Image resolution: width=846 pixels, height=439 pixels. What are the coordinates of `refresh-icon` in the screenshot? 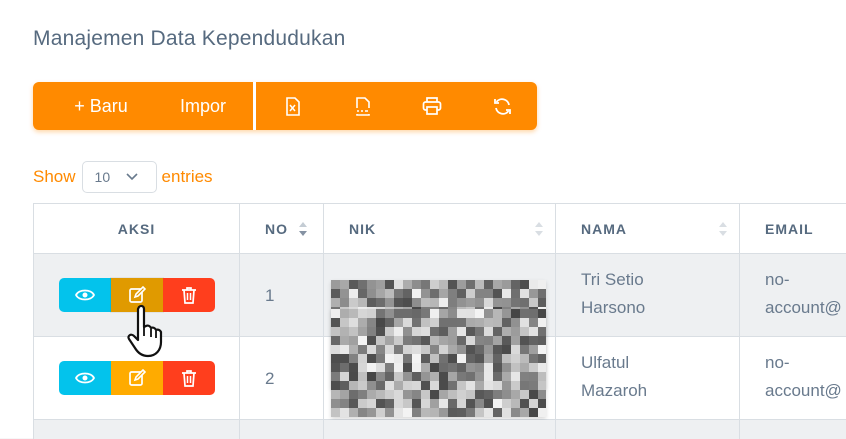 It's located at (502, 106).